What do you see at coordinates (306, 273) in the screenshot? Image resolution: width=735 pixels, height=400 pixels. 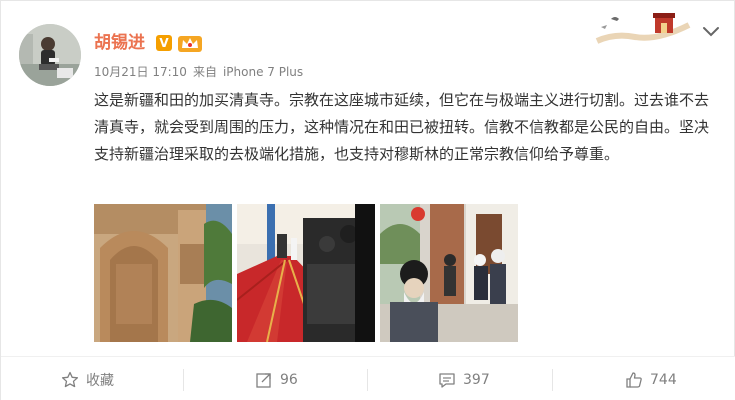 I see `prayer-hall-photo` at bounding box center [306, 273].